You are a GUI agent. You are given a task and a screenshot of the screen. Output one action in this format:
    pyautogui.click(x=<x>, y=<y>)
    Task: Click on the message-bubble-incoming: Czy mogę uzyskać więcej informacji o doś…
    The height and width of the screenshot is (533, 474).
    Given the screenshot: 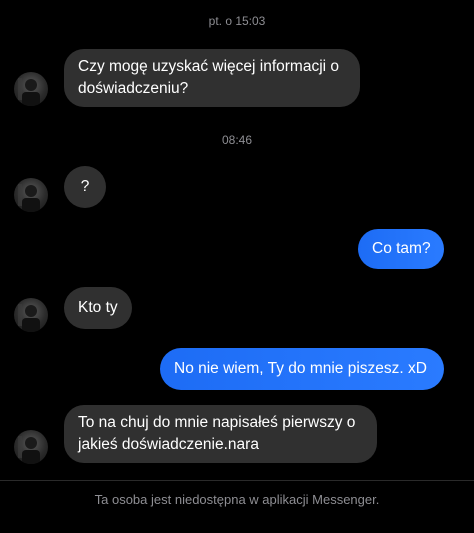 What is the action you would take?
    pyautogui.click(x=212, y=78)
    